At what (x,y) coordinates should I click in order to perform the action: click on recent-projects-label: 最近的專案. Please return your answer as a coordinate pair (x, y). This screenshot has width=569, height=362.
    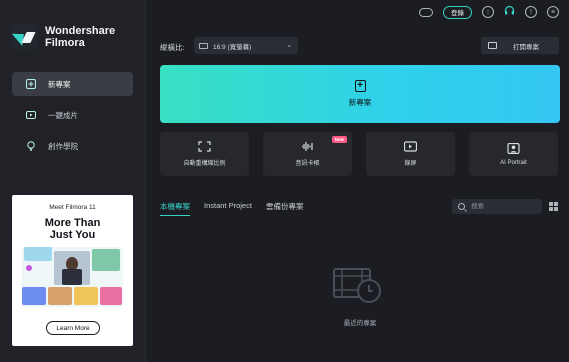
    Looking at the image, I should click on (360, 323).